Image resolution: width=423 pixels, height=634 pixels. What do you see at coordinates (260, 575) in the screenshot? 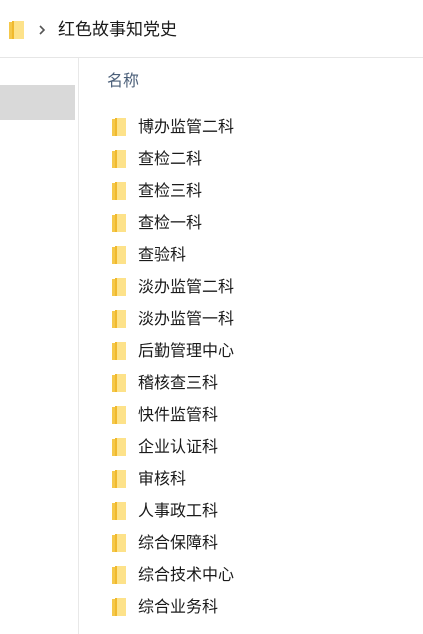
I see `list-item: 综合技术中心` at bounding box center [260, 575].